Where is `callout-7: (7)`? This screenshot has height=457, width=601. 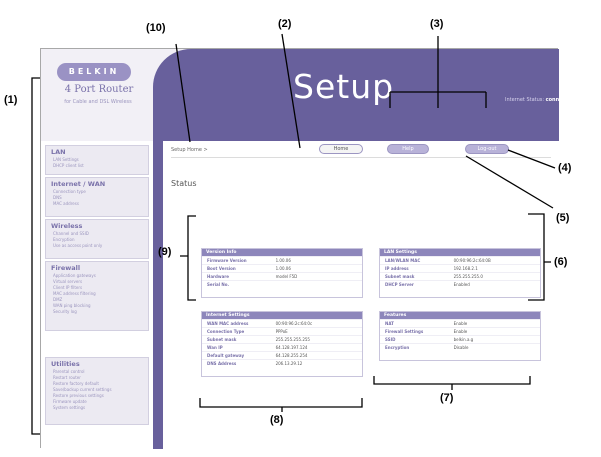
callout-7: (7) is located at coordinates (447, 398).